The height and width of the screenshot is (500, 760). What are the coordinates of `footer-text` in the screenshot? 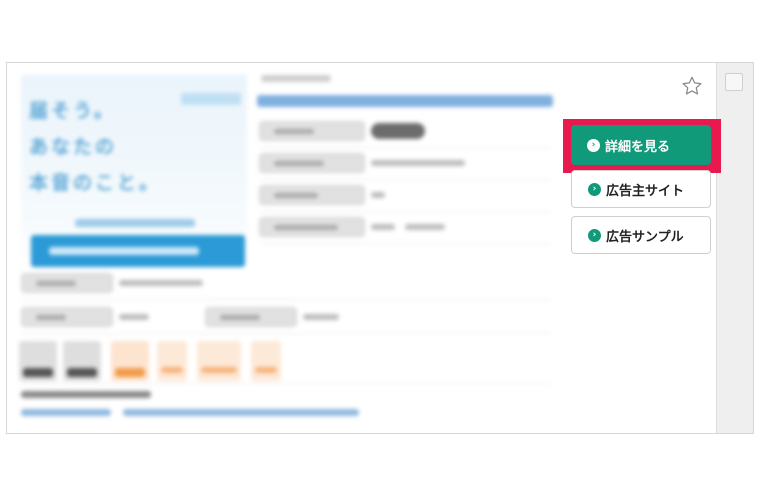 It's located at (86, 394).